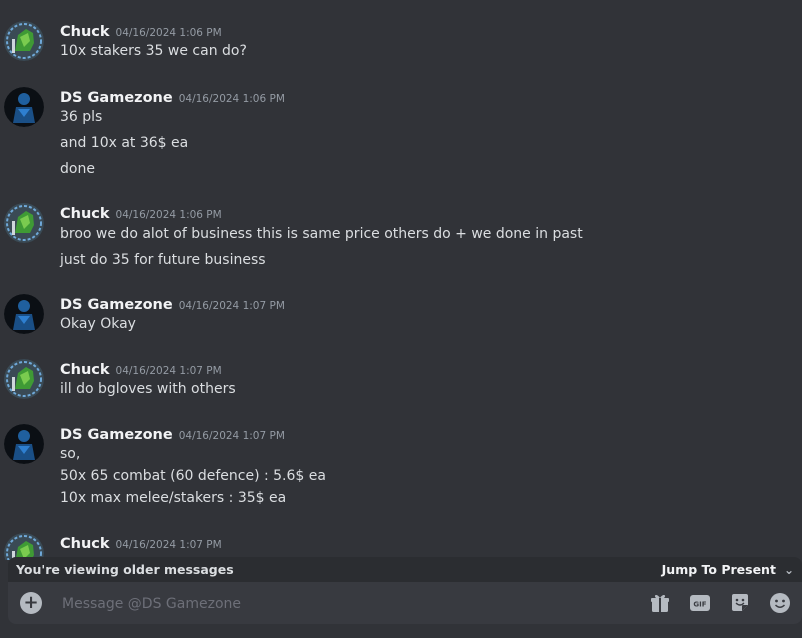  I want to click on chevron-down-icon: ⌄, so click(788, 570).